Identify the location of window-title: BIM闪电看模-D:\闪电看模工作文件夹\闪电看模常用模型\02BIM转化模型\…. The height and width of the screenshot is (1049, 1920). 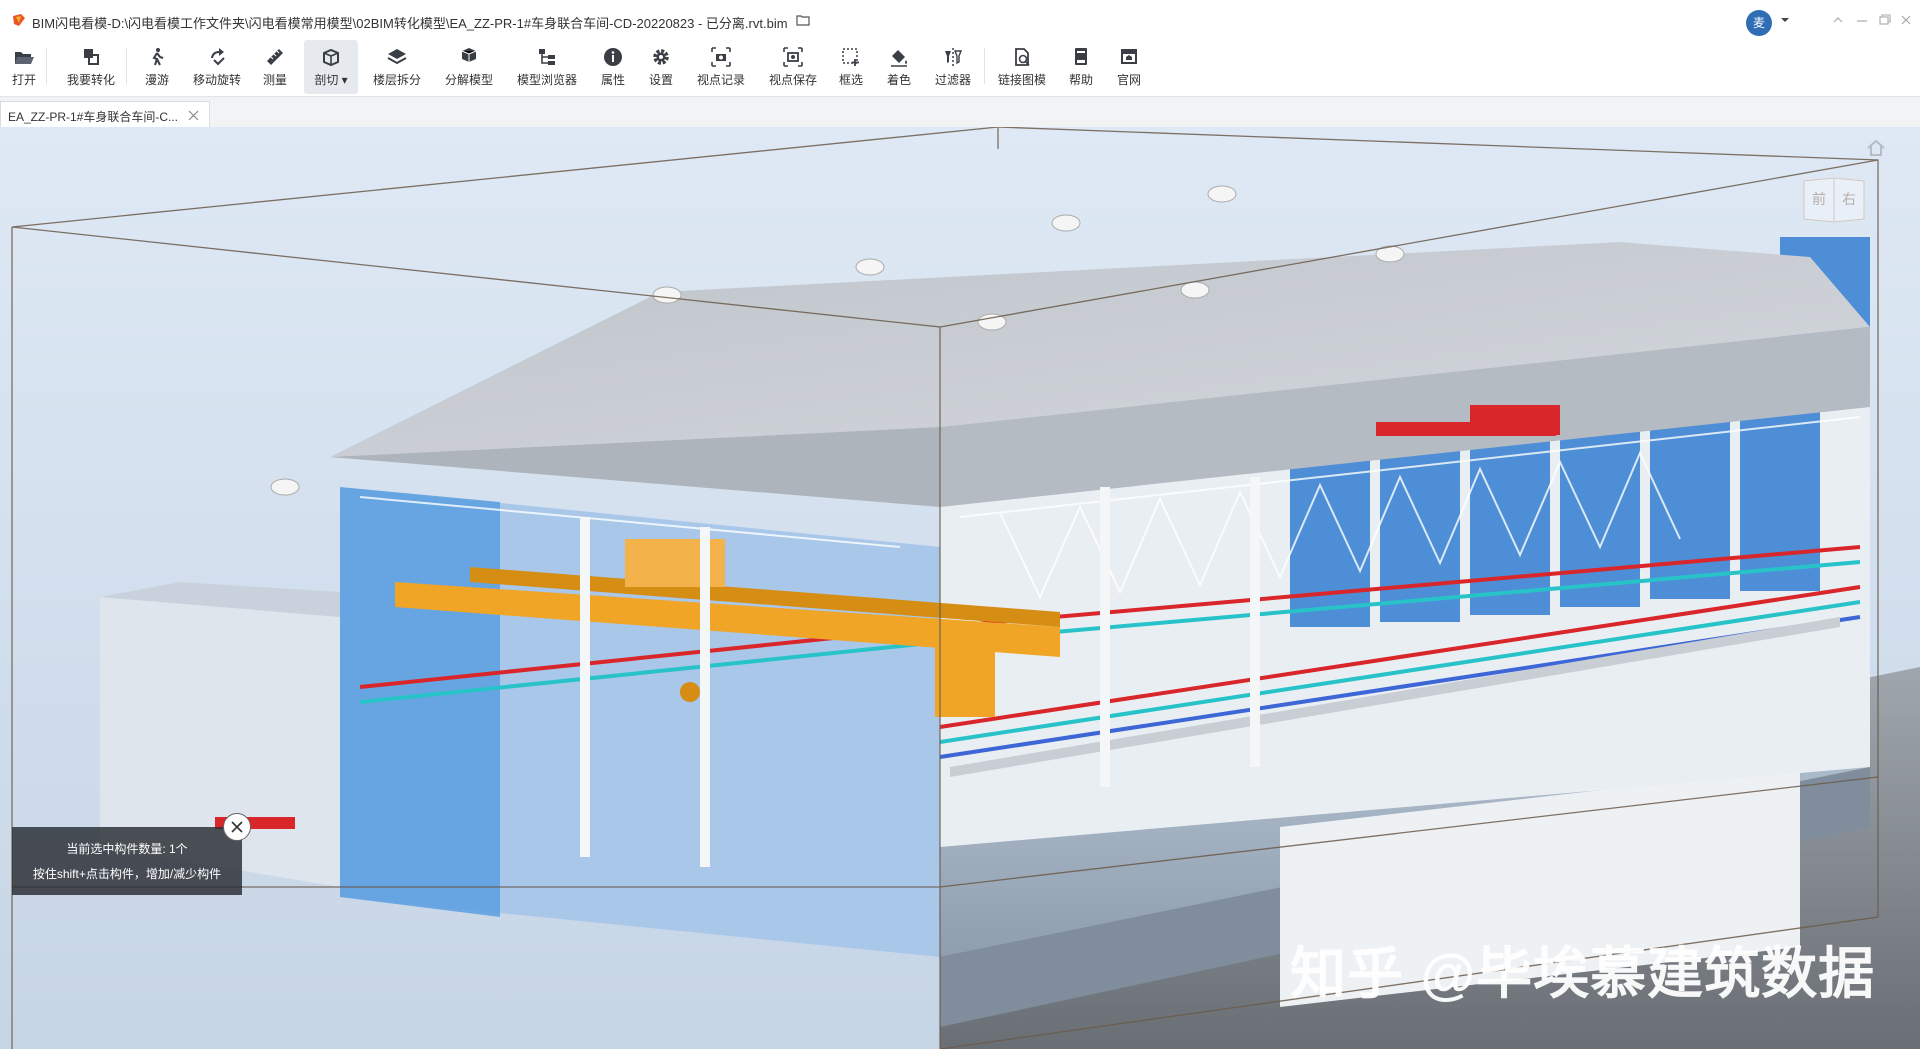
(410, 23).